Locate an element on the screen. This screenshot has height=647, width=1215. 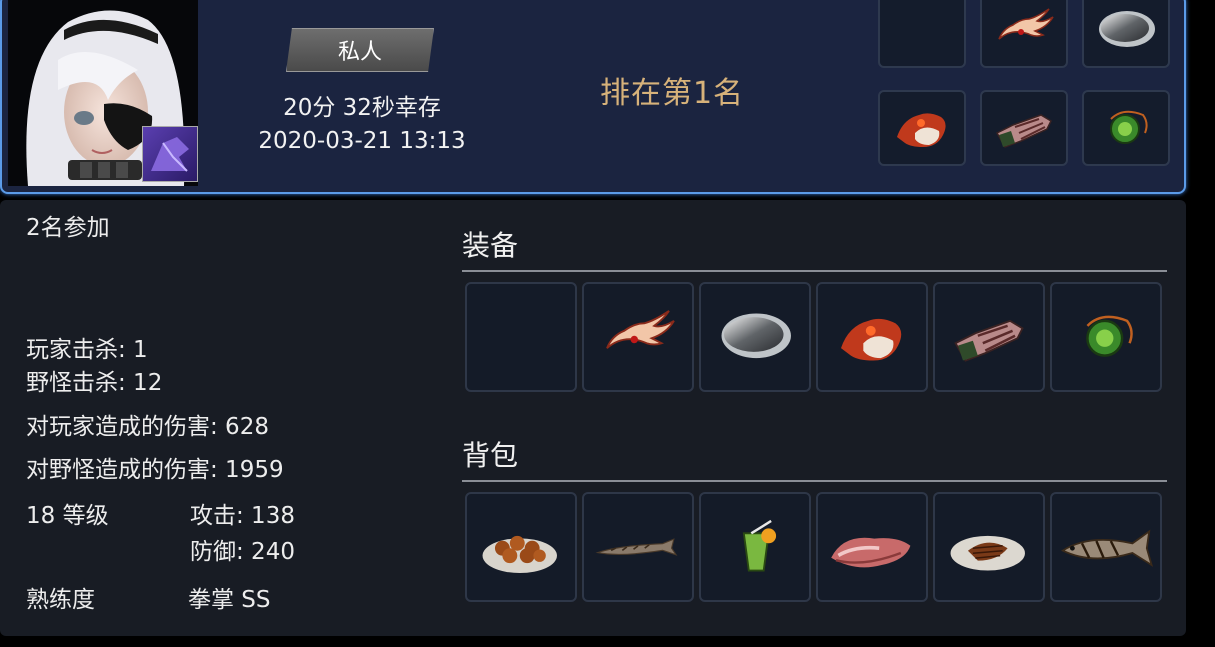
character-level: 18 等级 is located at coordinates (67, 516).